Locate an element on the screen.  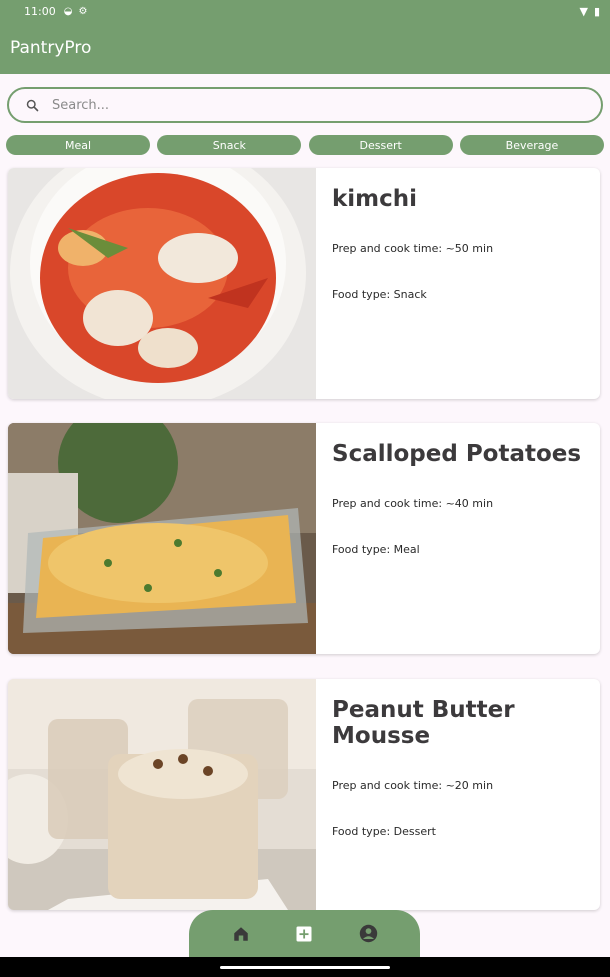
search-input is located at coordinates (302, 105).